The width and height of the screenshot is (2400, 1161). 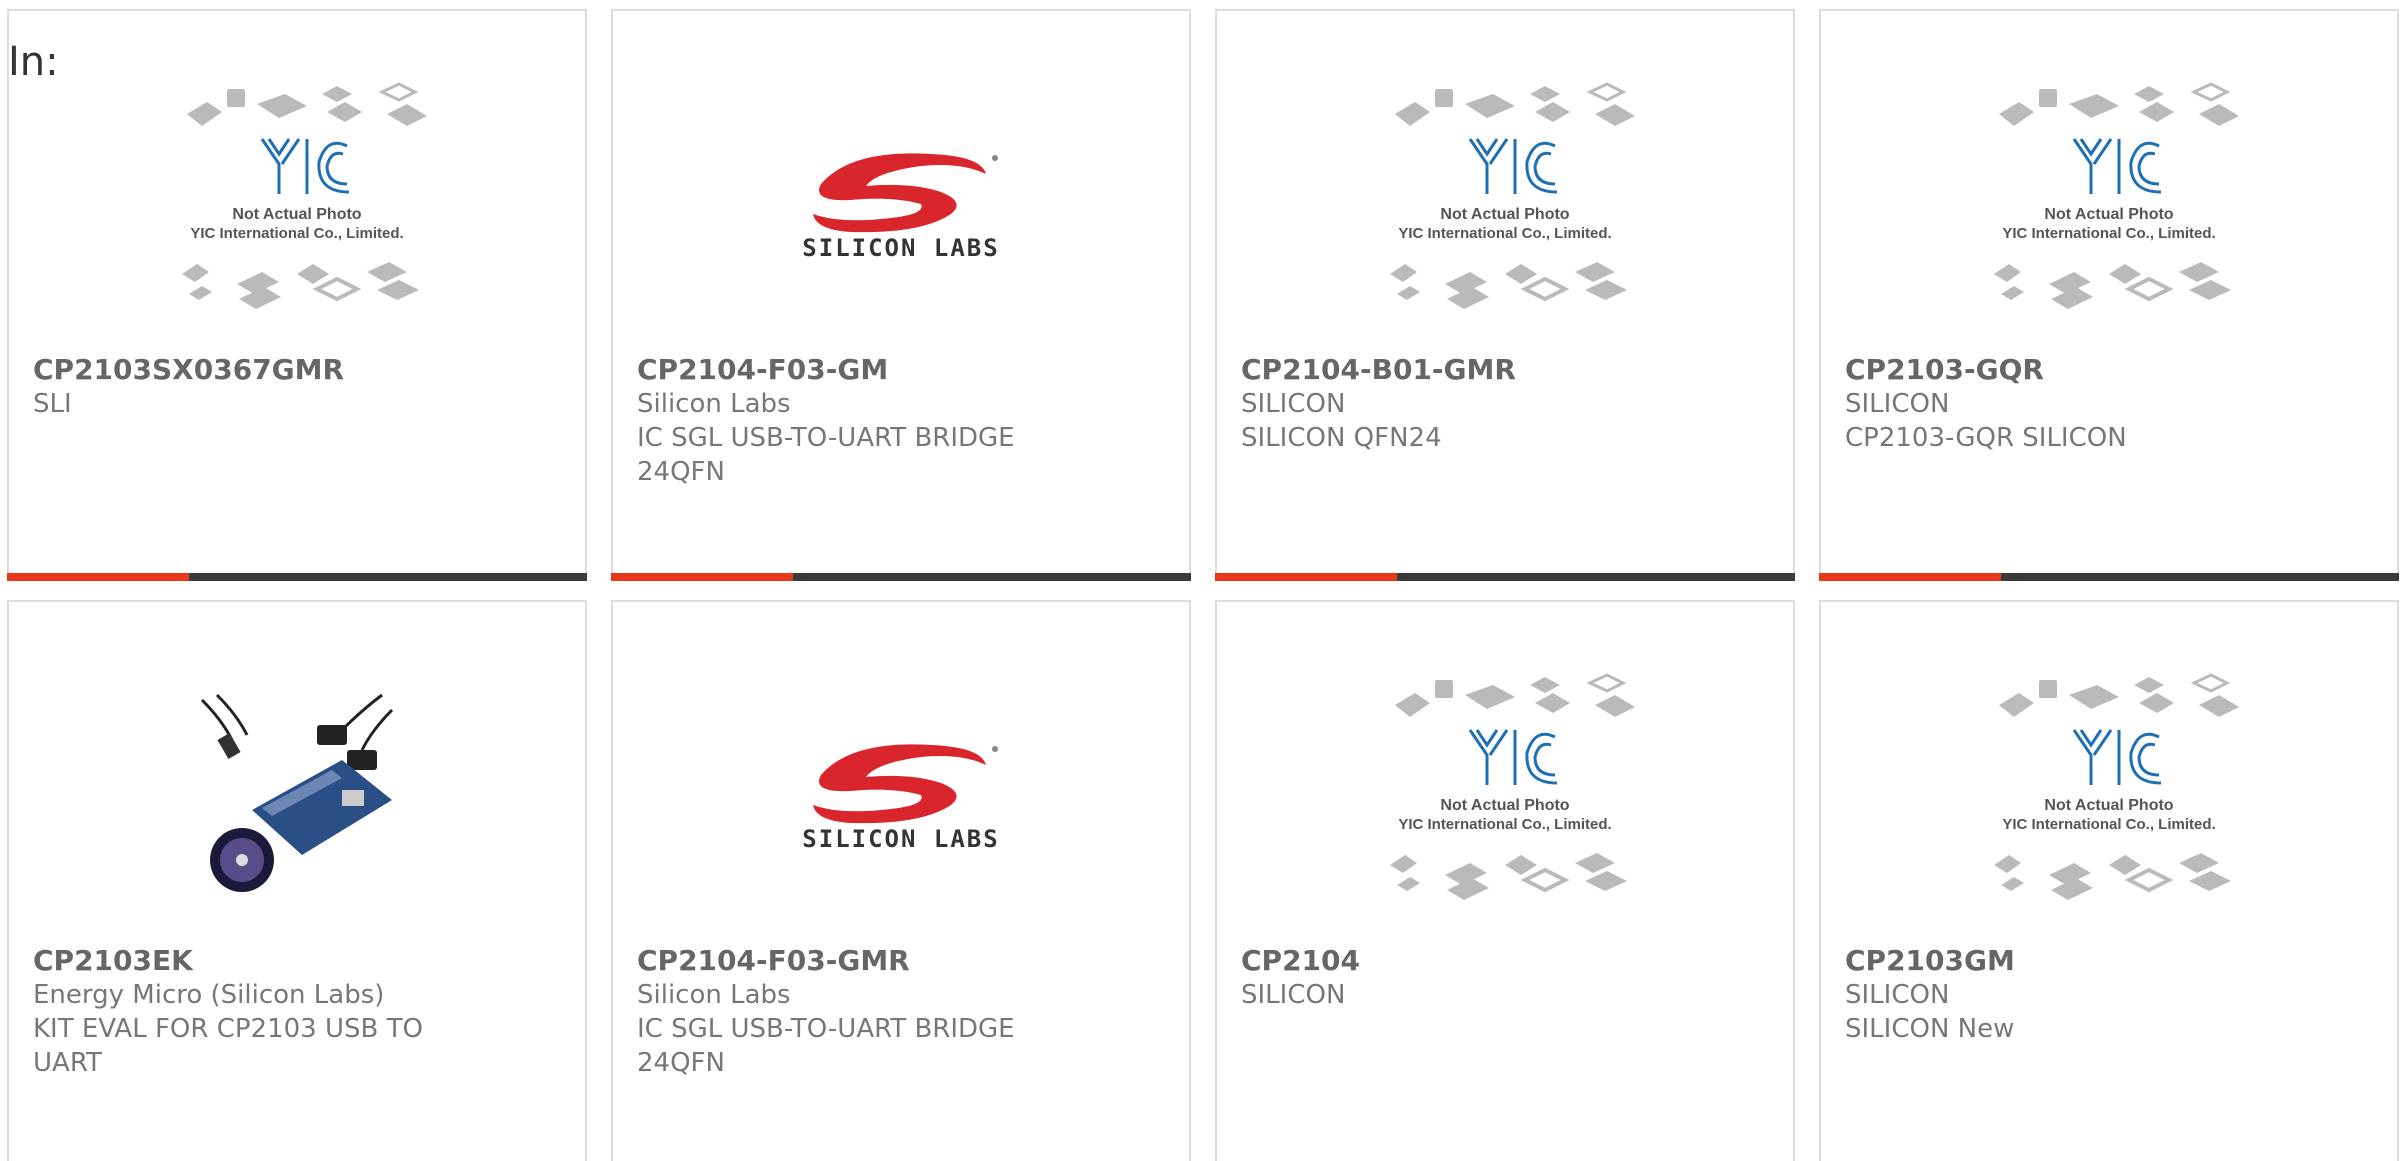 What do you see at coordinates (33, 62) in the screenshot?
I see `in-label: In:` at bounding box center [33, 62].